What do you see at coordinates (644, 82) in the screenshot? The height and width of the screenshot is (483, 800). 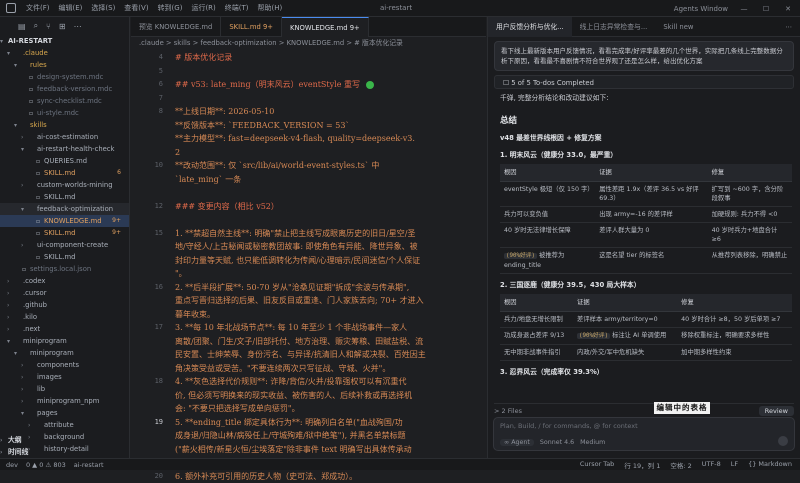 I see `todo-summary: ☐ 5 of 5 To-dos Completed` at bounding box center [644, 82].